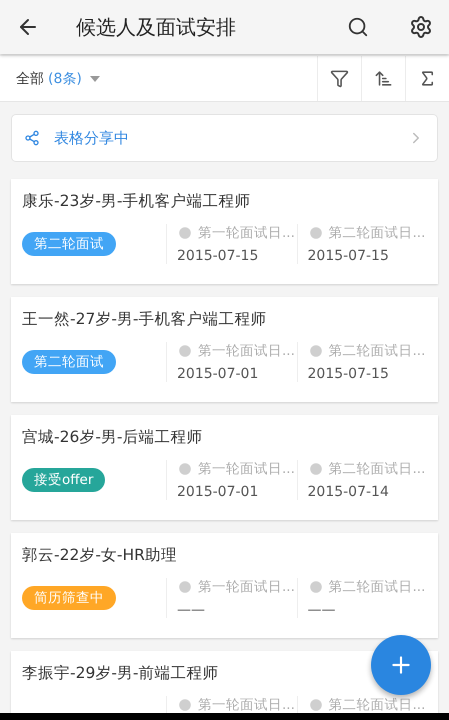  I want to click on scope-dropdown: 全部 (8条), so click(158, 78).